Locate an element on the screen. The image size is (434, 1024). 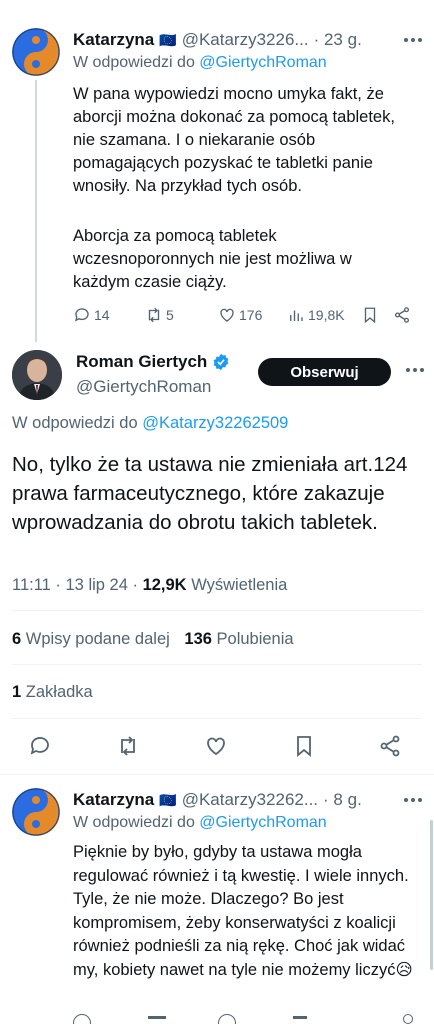
scrollbar is located at coordinates (431, 895).